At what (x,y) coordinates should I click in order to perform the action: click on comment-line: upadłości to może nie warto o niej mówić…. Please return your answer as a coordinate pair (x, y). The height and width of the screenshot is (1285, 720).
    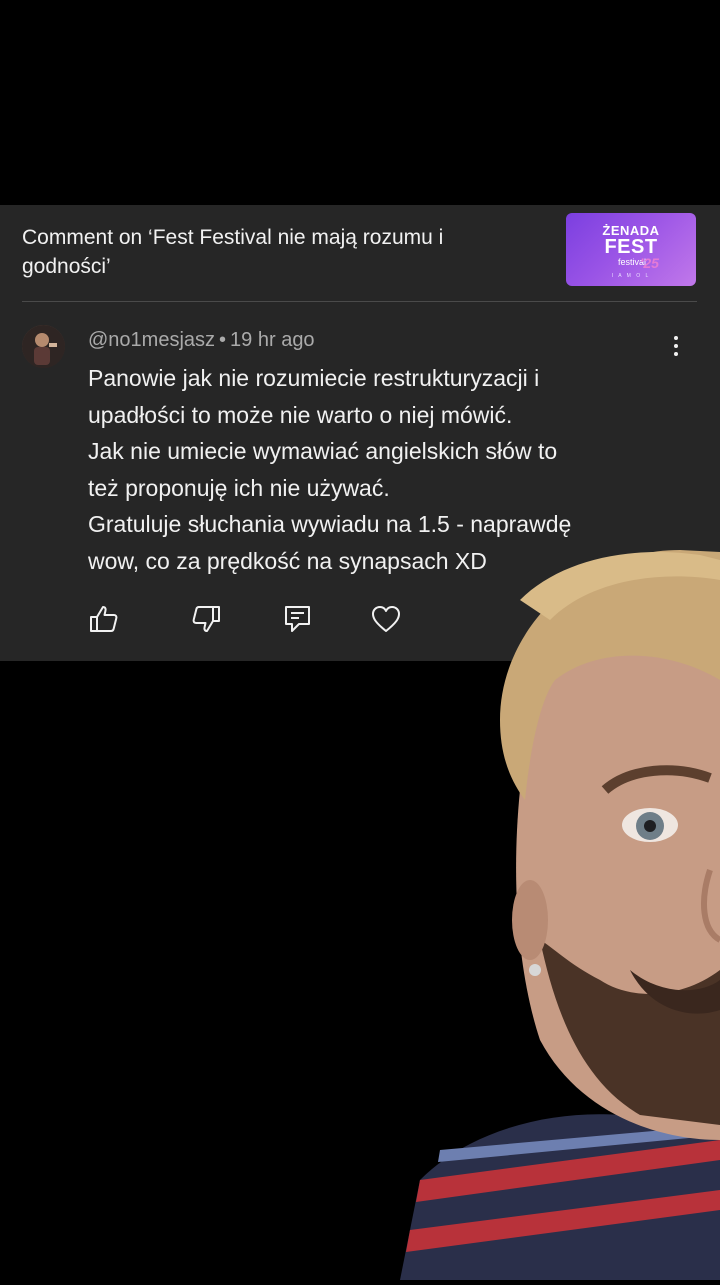
    Looking at the image, I should click on (300, 414).